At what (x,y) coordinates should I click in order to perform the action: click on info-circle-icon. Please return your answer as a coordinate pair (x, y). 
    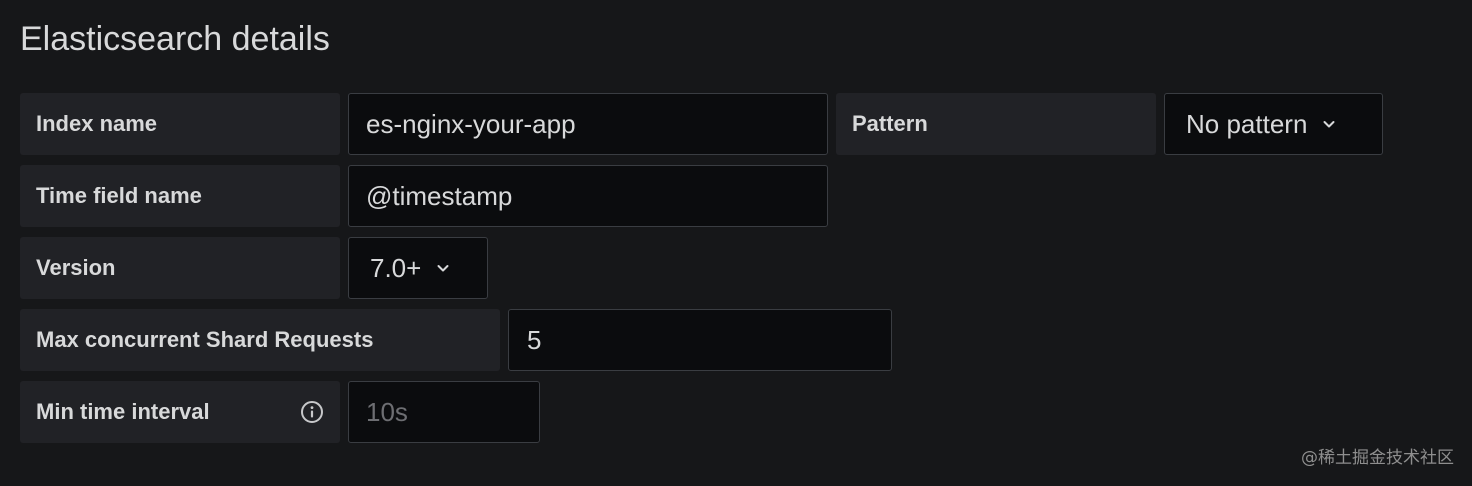
    Looking at the image, I should click on (312, 412).